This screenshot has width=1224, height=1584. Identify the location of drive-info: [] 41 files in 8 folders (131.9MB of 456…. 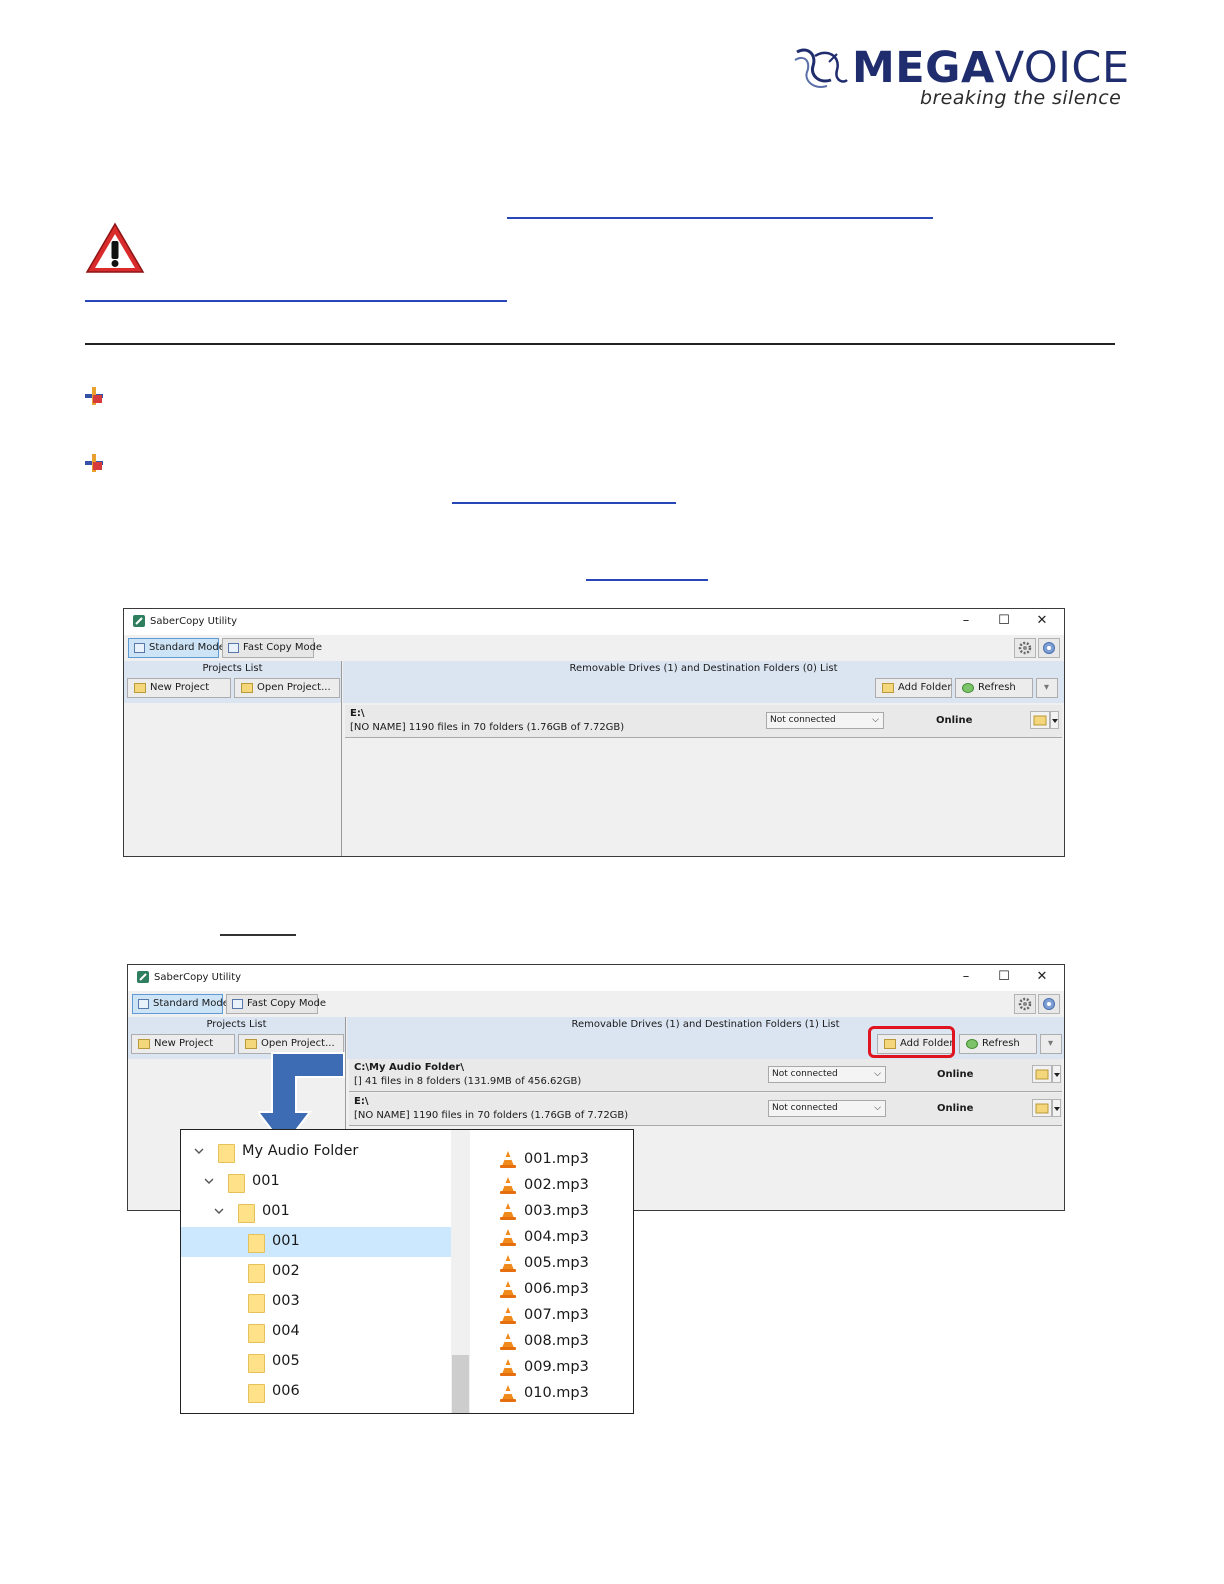
(468, 1081).